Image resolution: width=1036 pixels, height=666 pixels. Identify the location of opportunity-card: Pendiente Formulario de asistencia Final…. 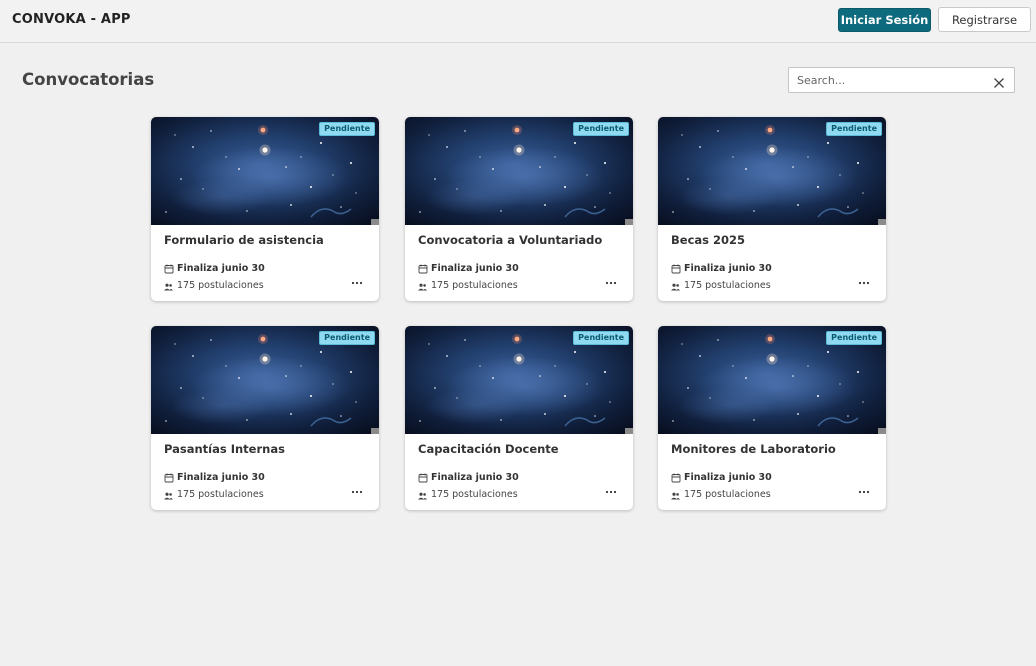
(265, 209).